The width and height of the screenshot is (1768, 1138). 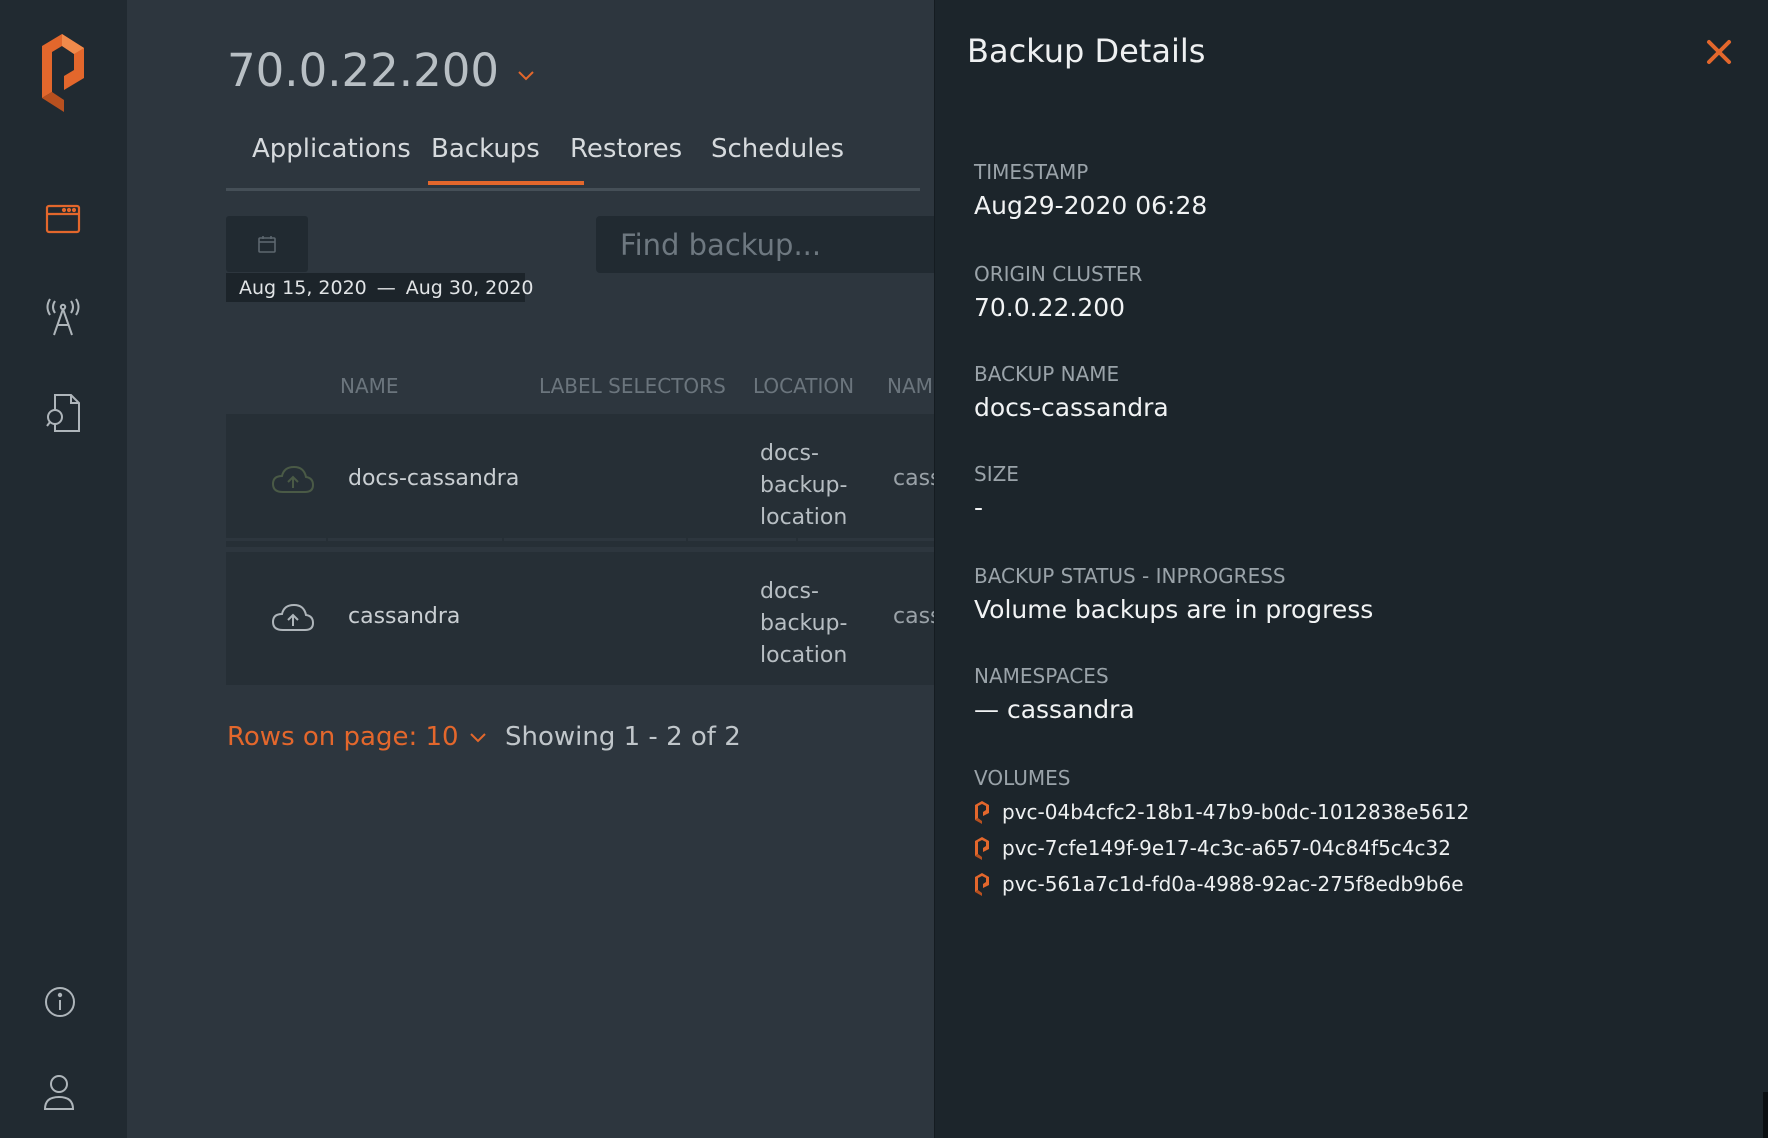 I want to click on tab-restores: Restores, so click(x=626, y=149).